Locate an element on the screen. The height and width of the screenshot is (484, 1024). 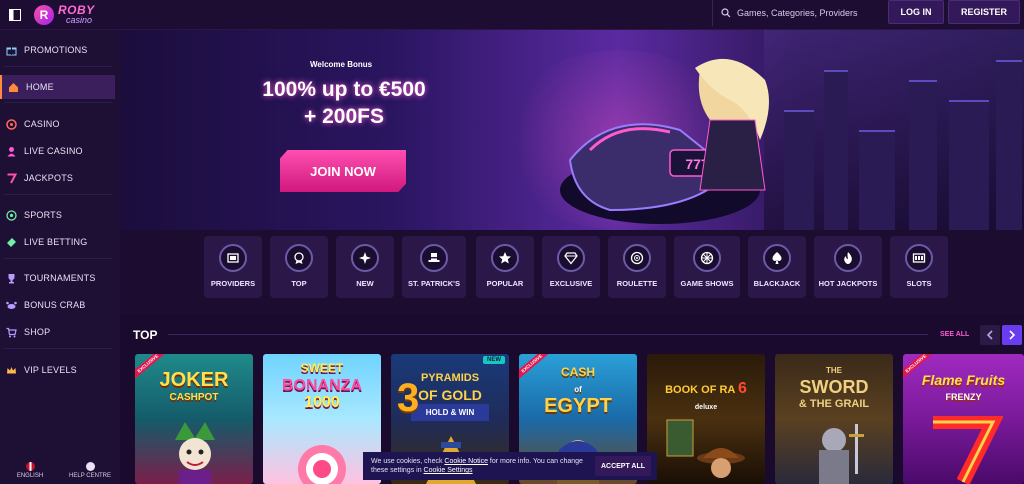
chevron-right-icon is located at coordinates (1012, 335).